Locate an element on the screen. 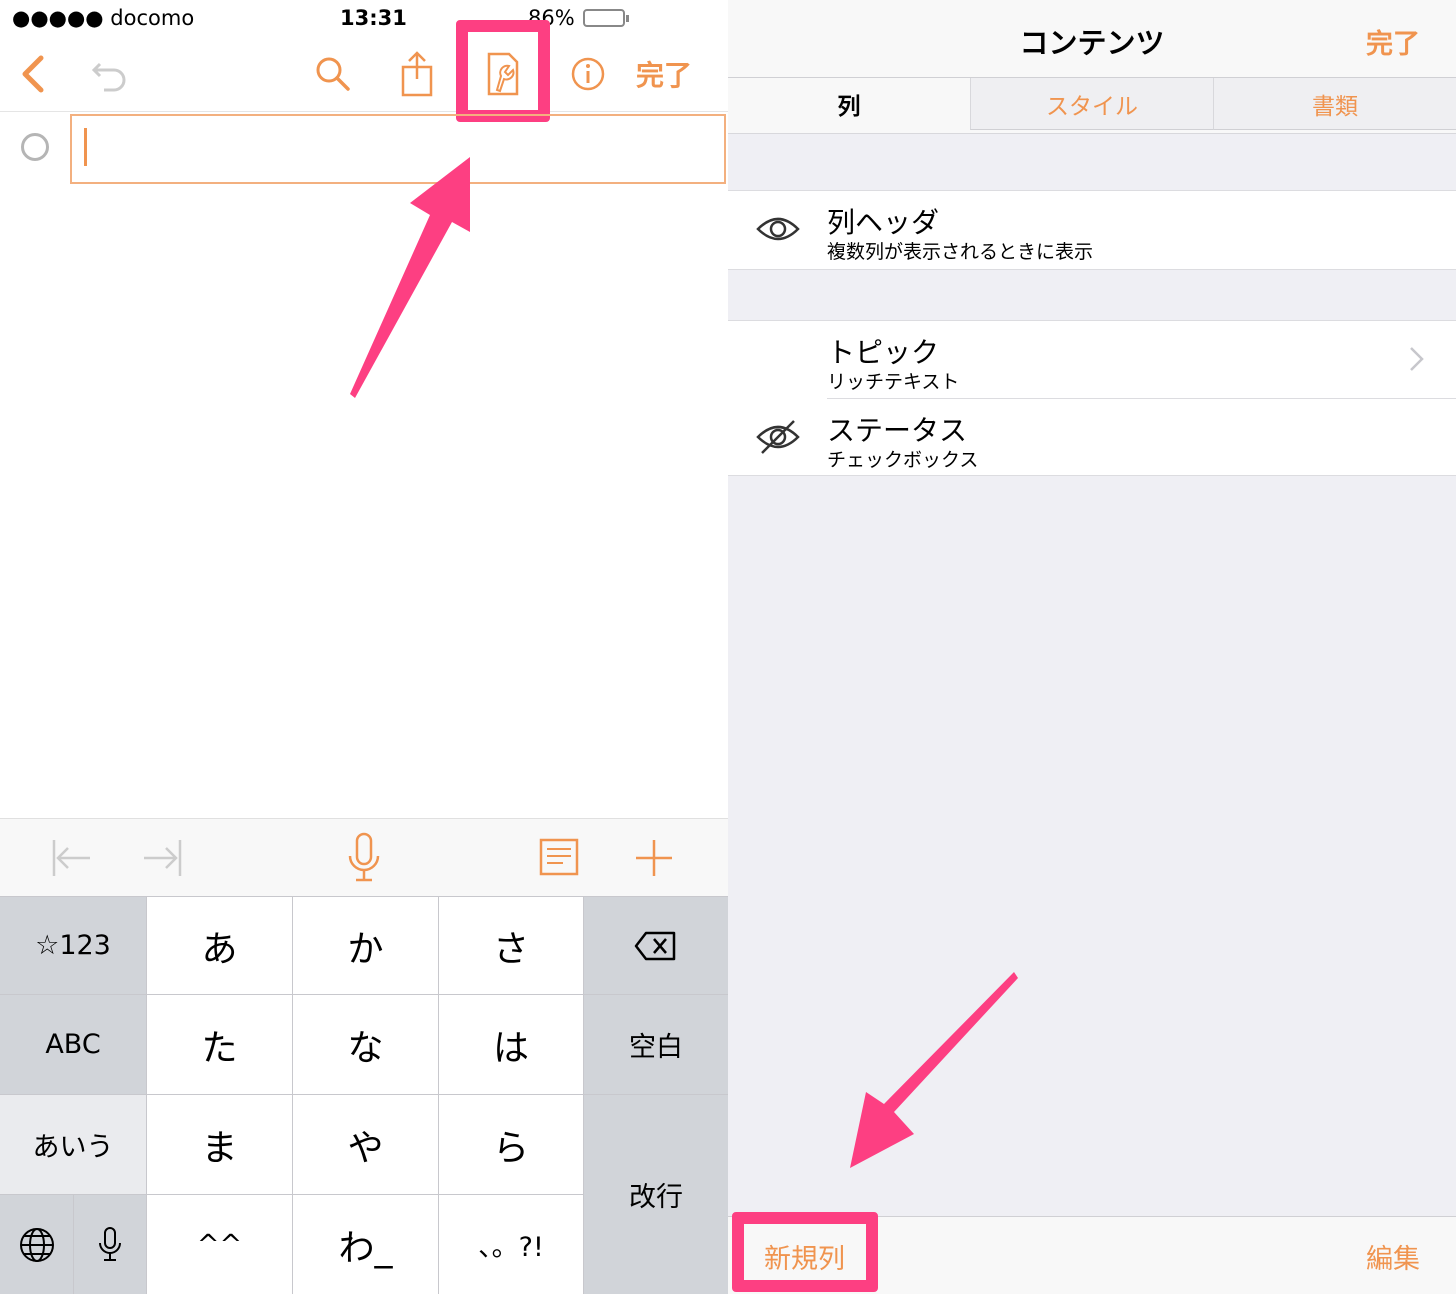  eye-slash-icon is located at coordinates (778, 437).